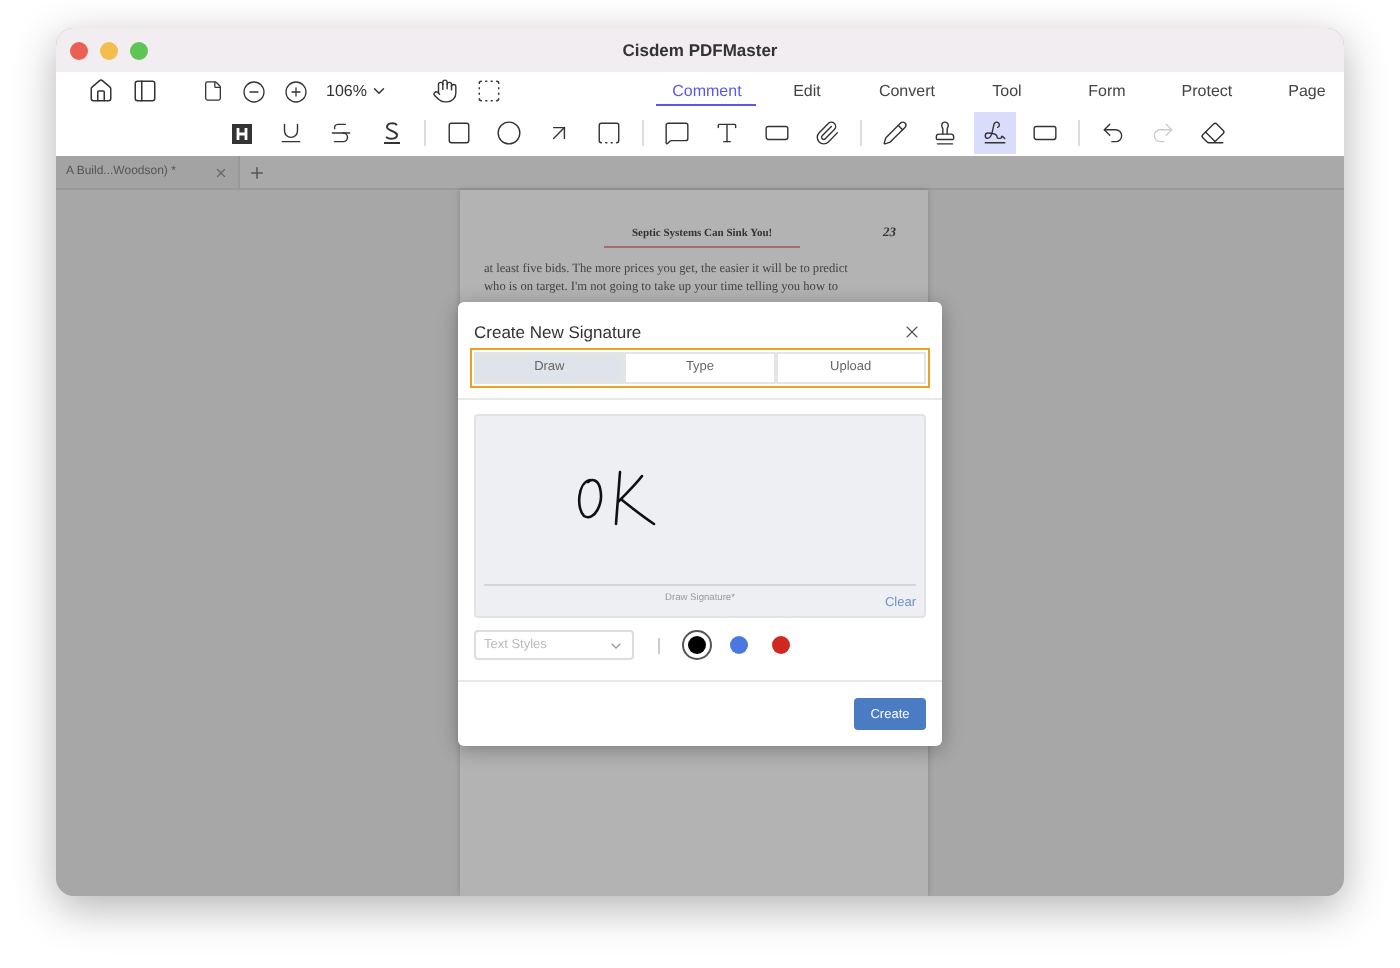 This screenshot has height=968, width=1400. What do you see at coordinates (254, 91) in the screenshot?
I see `zoom-out-icon` at bounding box center [254, 91].